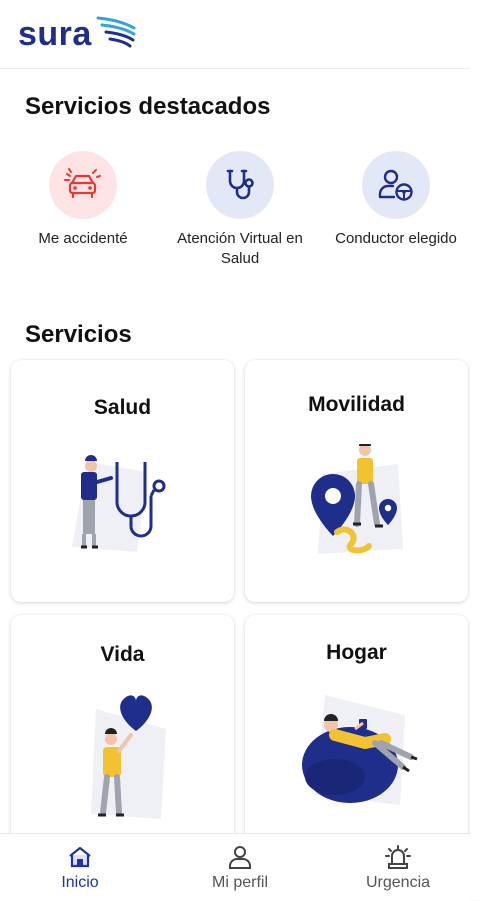 This screenshot has height=901, width=480. What do you see at coordinates (148, 106) in the screenshot?
I see `featured-title: Servicios destacados` at bounding box center [148, 106].